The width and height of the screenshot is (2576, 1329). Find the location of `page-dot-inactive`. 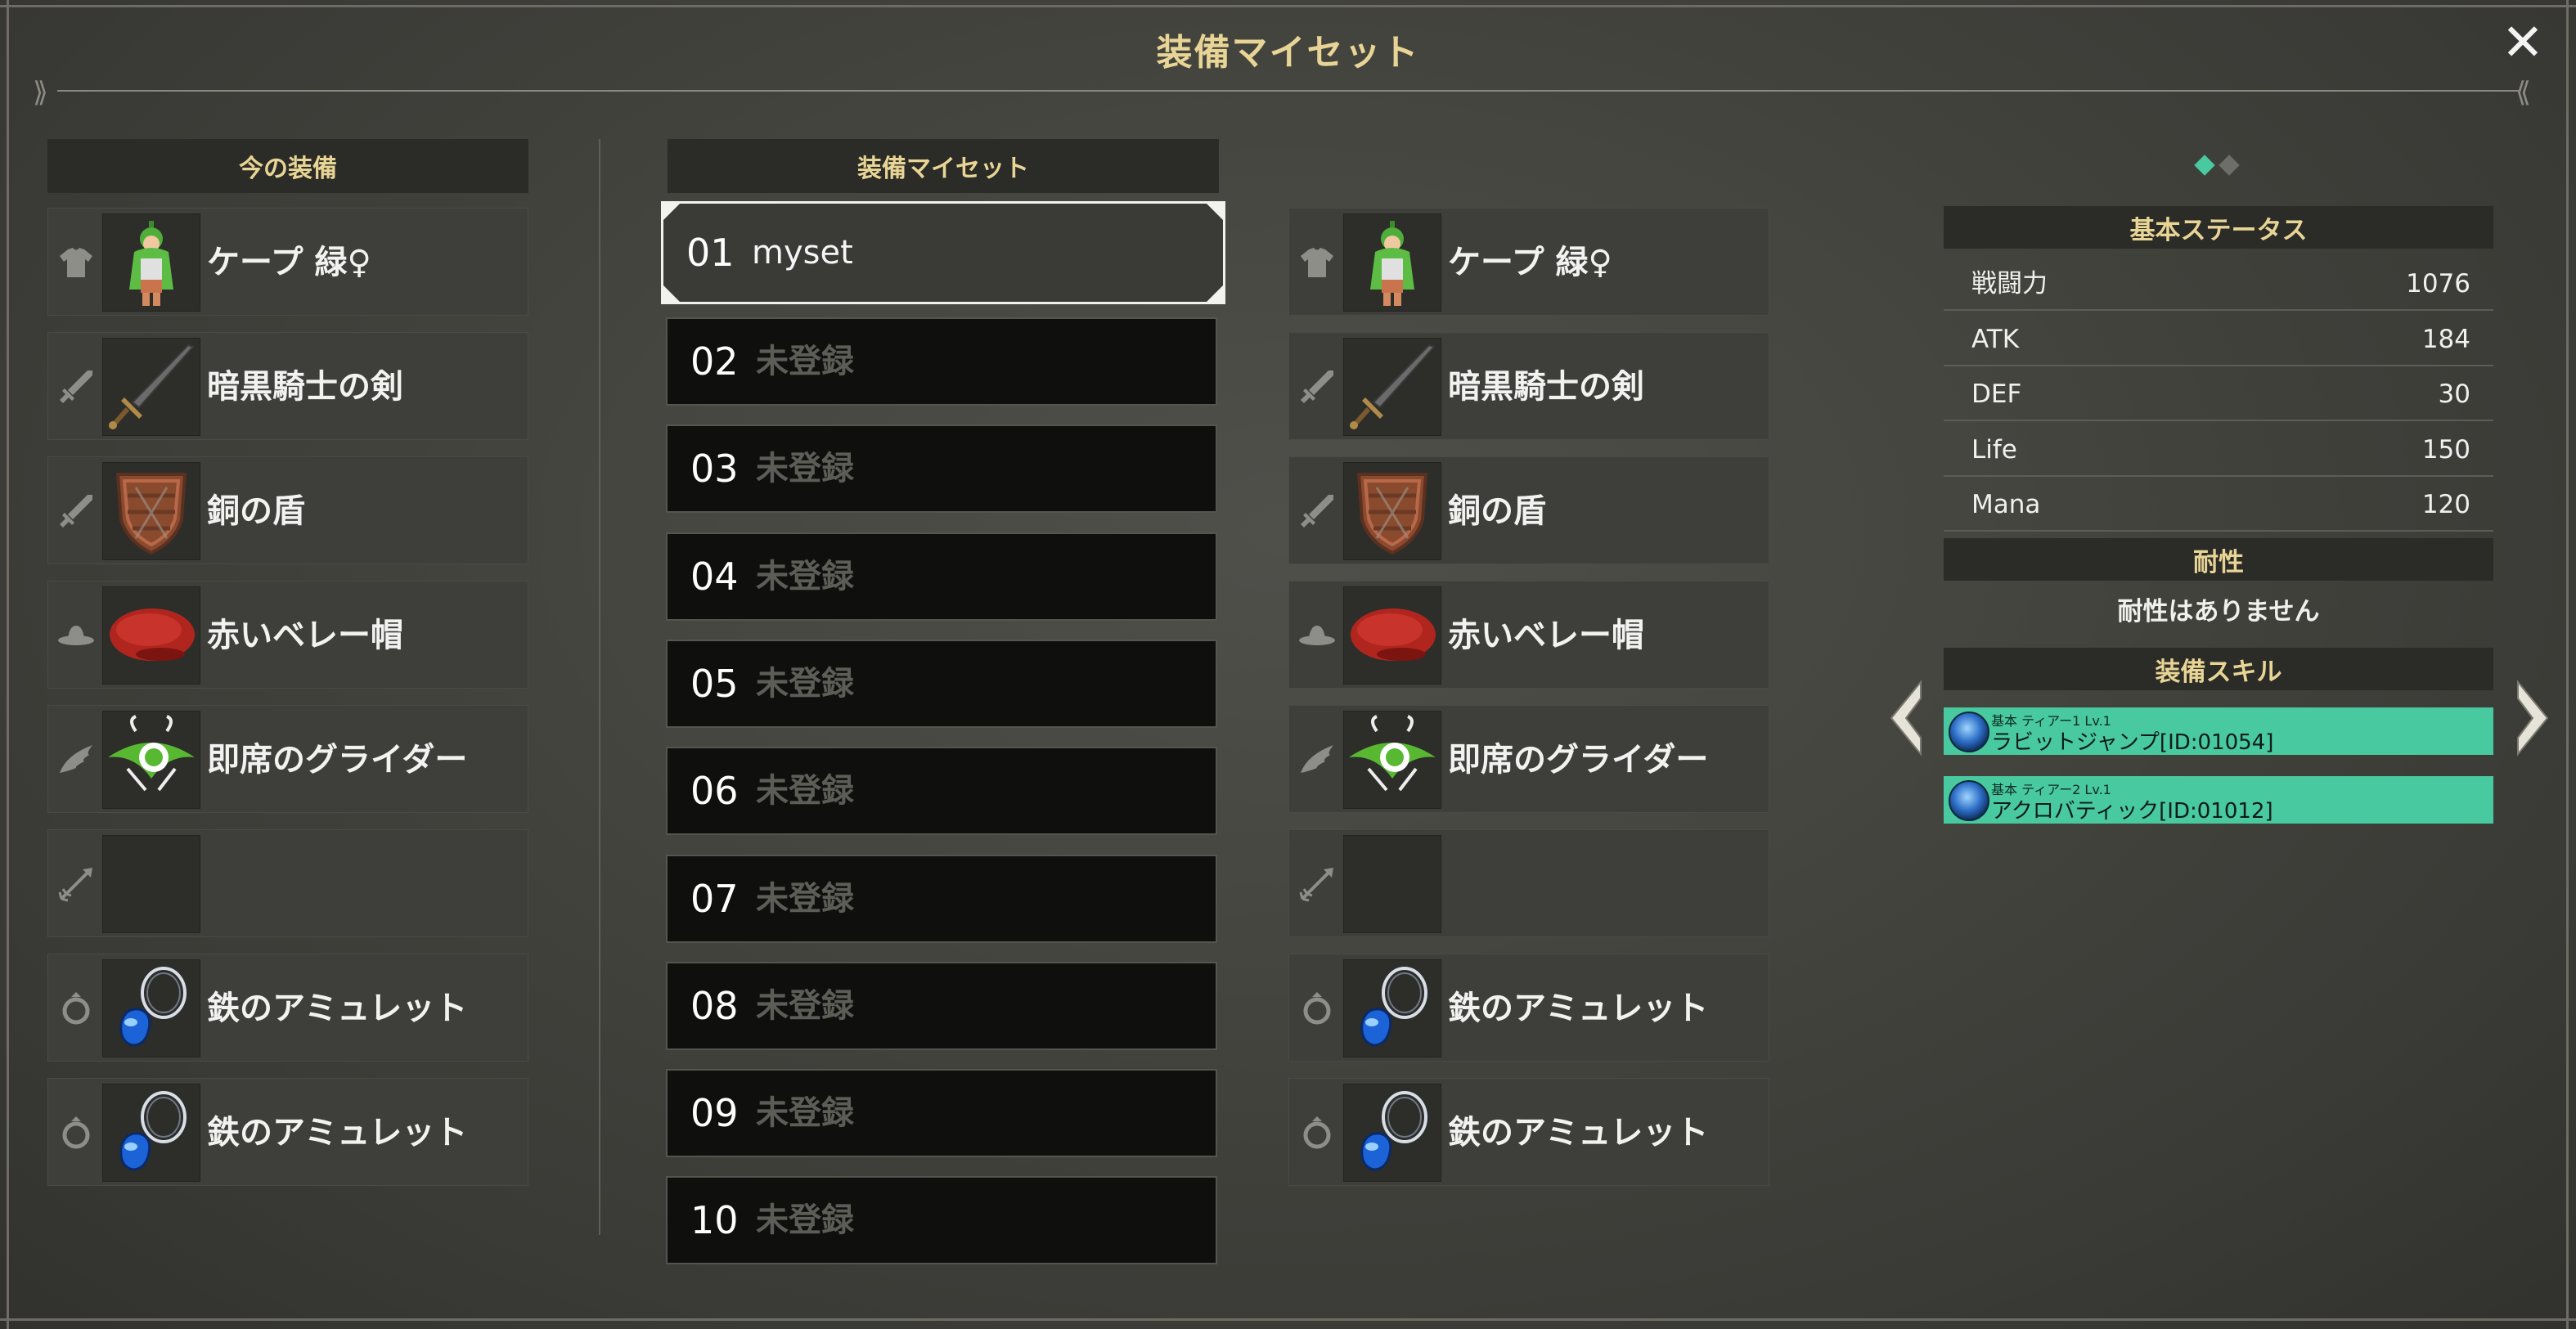

page-dot-inactive is located at coordinates (2229, 166).